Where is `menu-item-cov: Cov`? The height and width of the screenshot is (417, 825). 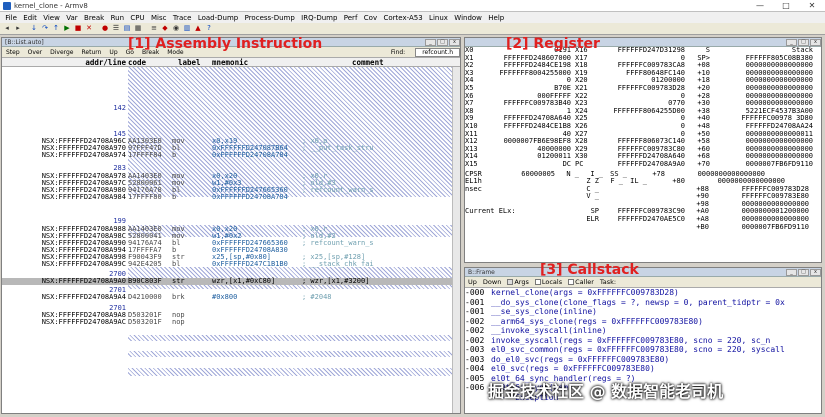
menu-item-cov: Cov is located at coordinates (371, 18).